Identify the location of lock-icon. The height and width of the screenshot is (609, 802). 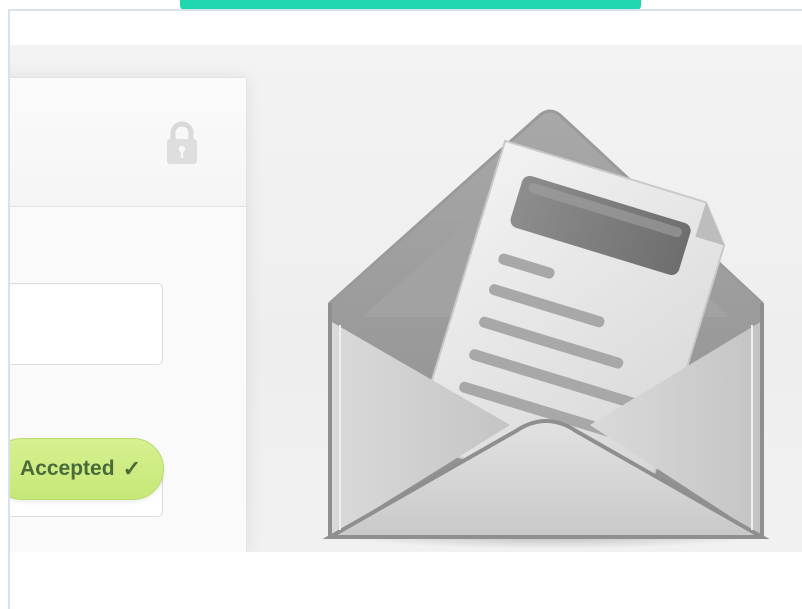
(182, 142).